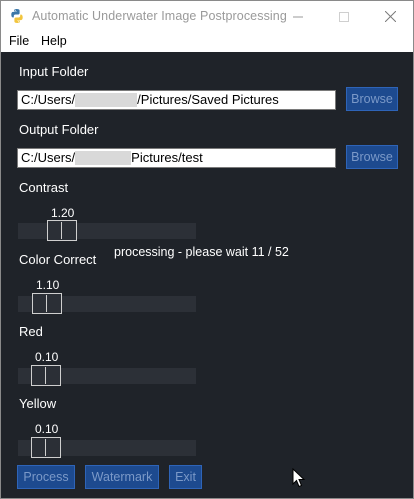  Describe the element at coordinates (208, 99) in the screenshot. I see `input-folder-suffix: /Pictures/Saved Pictures` at that location.